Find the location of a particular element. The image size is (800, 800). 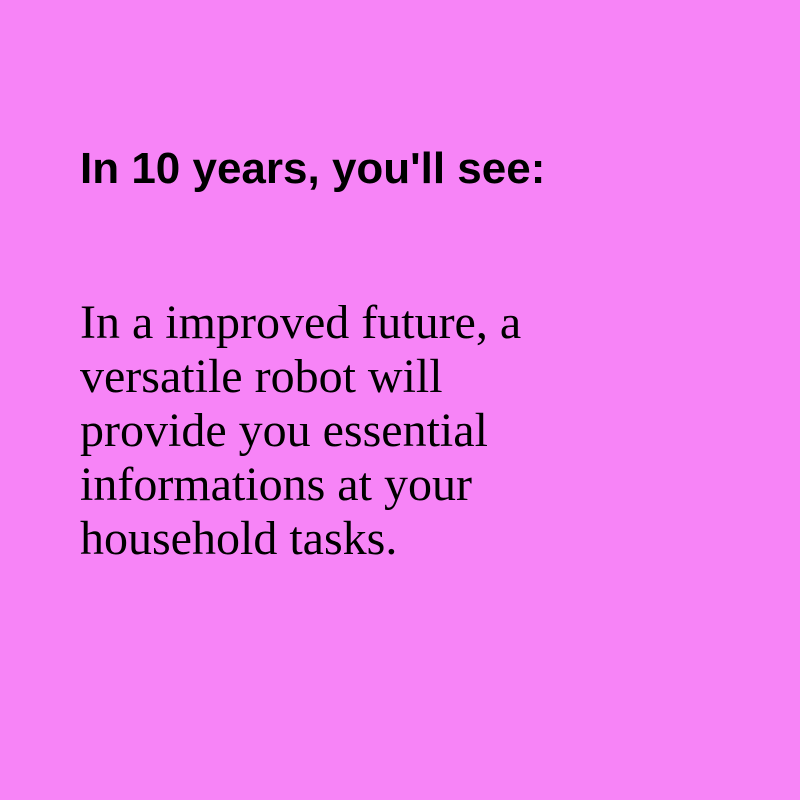

body-line: provide you essential is located at coordinates (284, 430).